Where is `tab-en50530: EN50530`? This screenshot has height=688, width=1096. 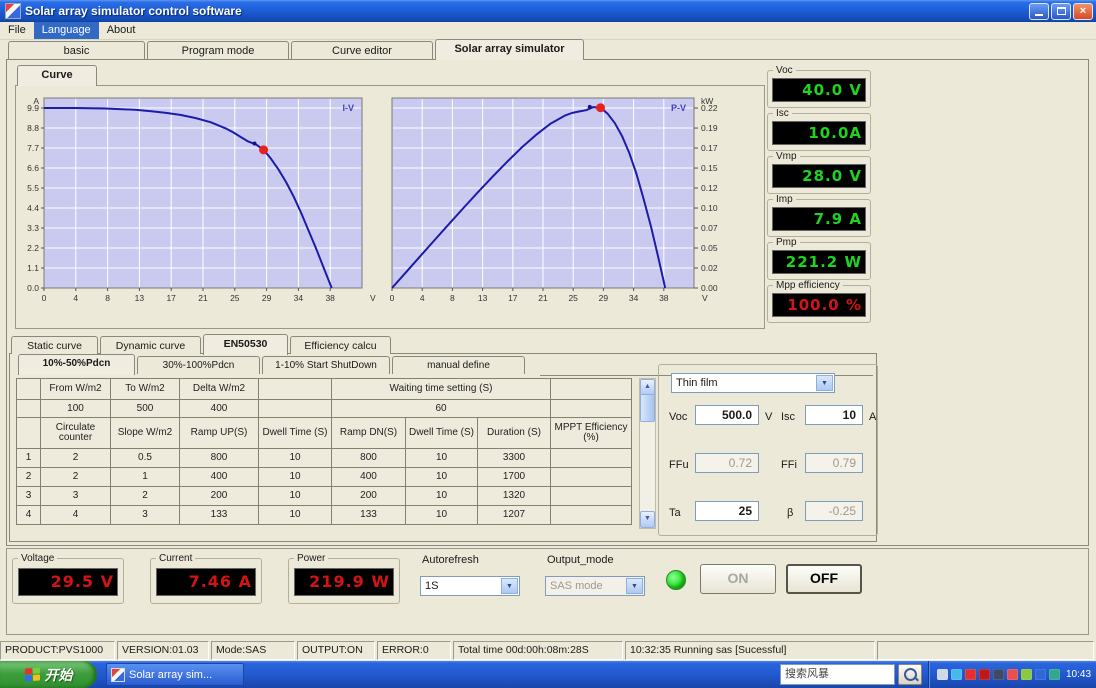 tab-en50530: EN50530 is located at coordinates (245, 344).